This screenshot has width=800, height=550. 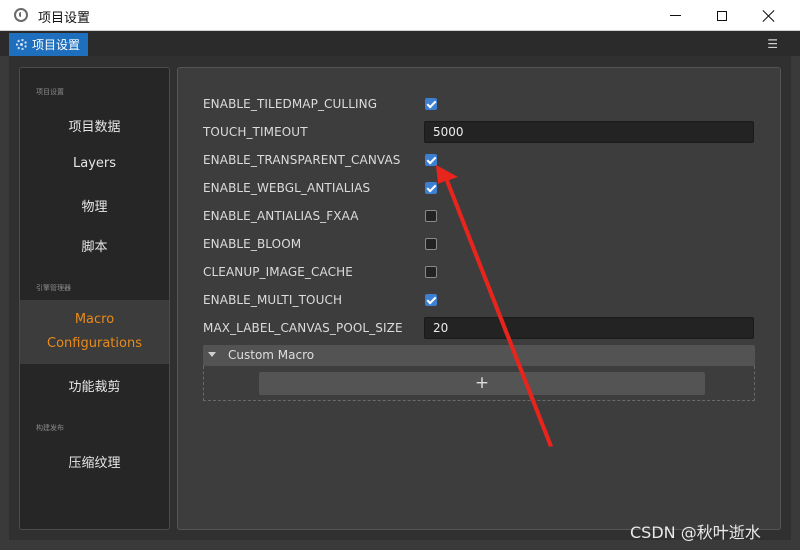 I want to click on watermark: CSDN @秋叶逝水, so click(x=695, y=532).